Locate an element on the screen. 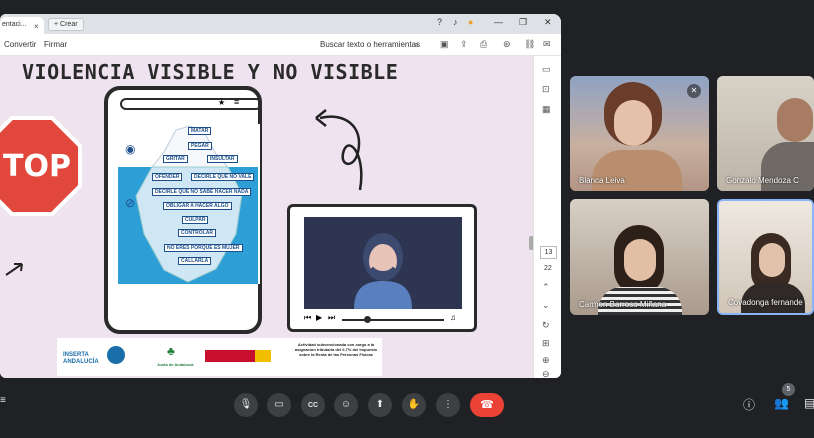  sign-button: Firmar is located at coordinates (55, 44).